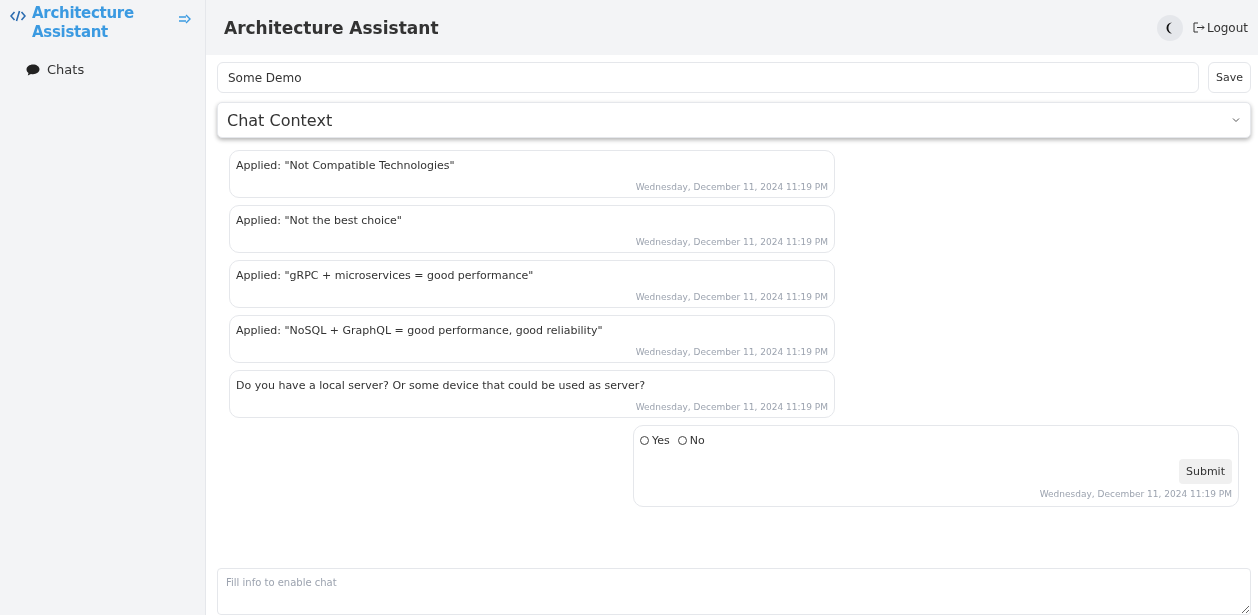 The image size is (1258, 615). What do you see at coordinates (1236, 120) in the screenshot?
I see `chevron-icon` at bounding box center [1236, 120].